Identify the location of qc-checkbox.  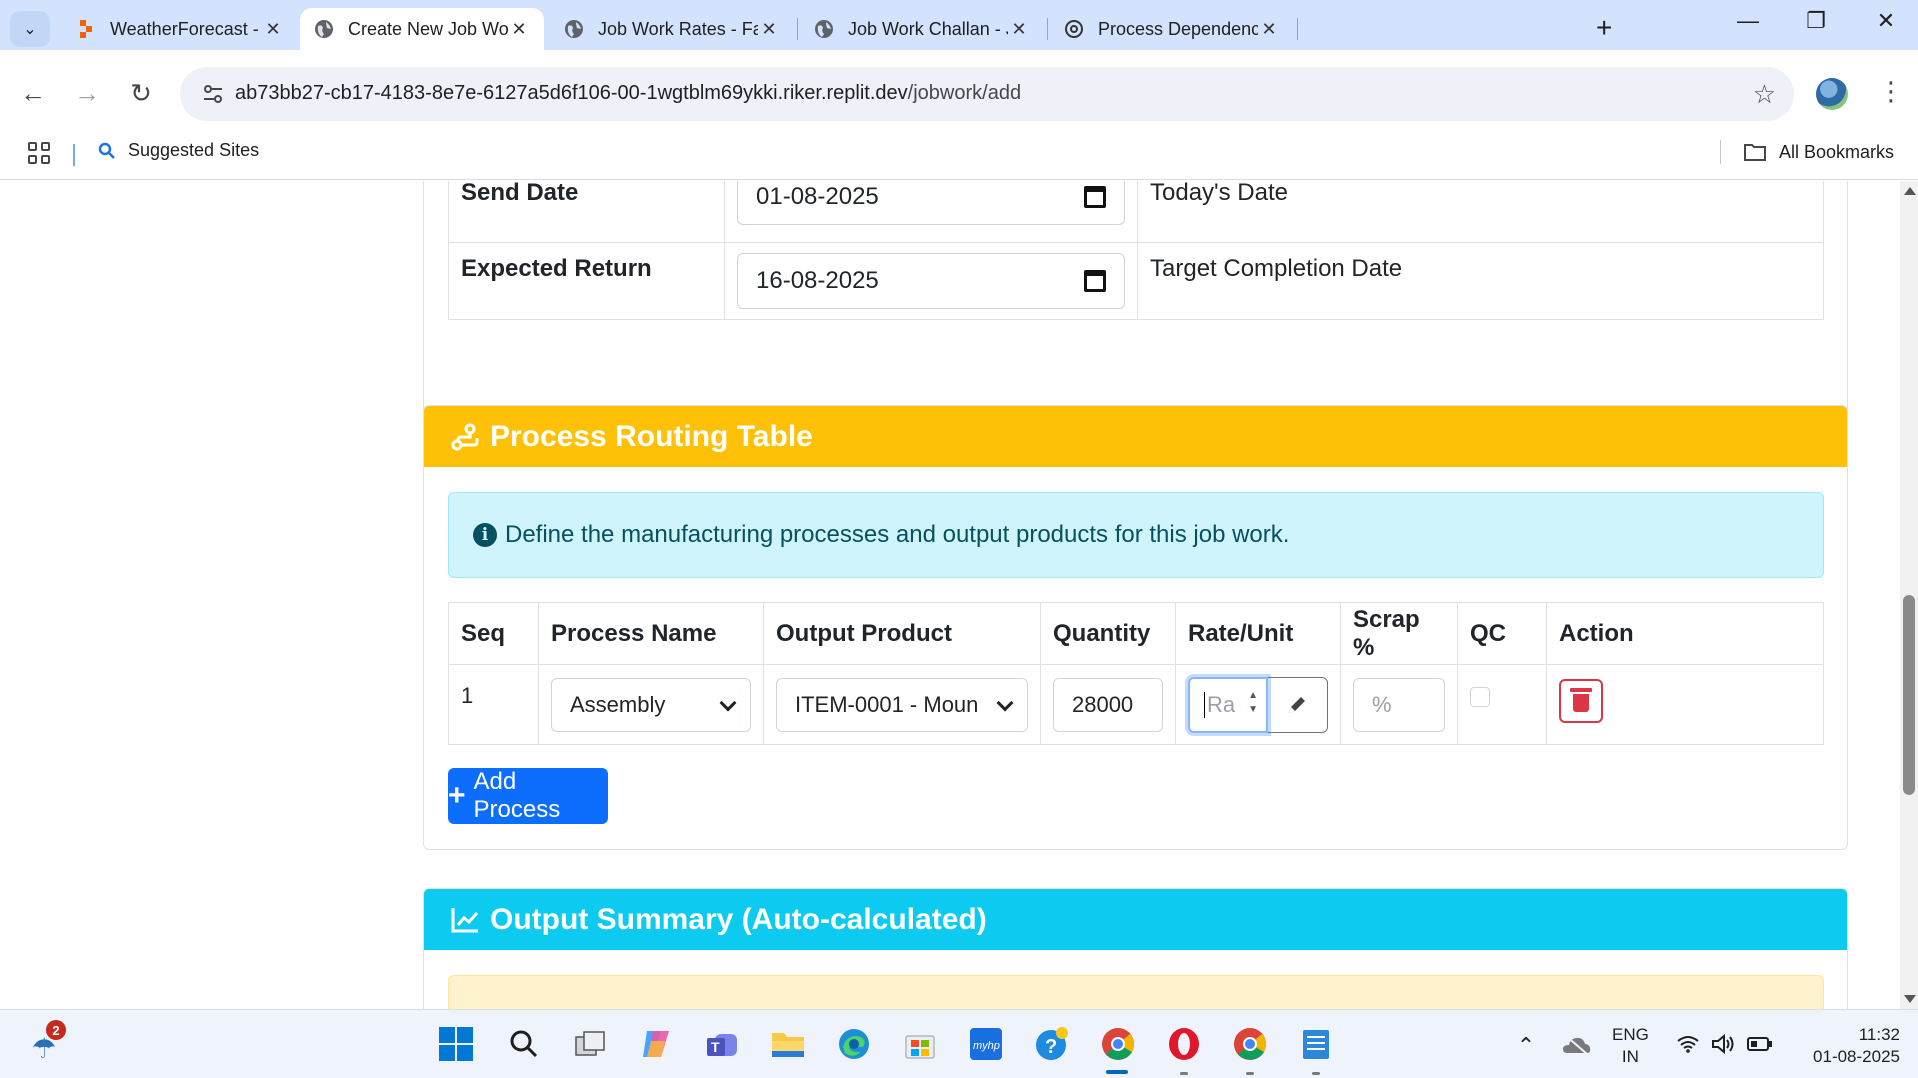
(1479, 696).